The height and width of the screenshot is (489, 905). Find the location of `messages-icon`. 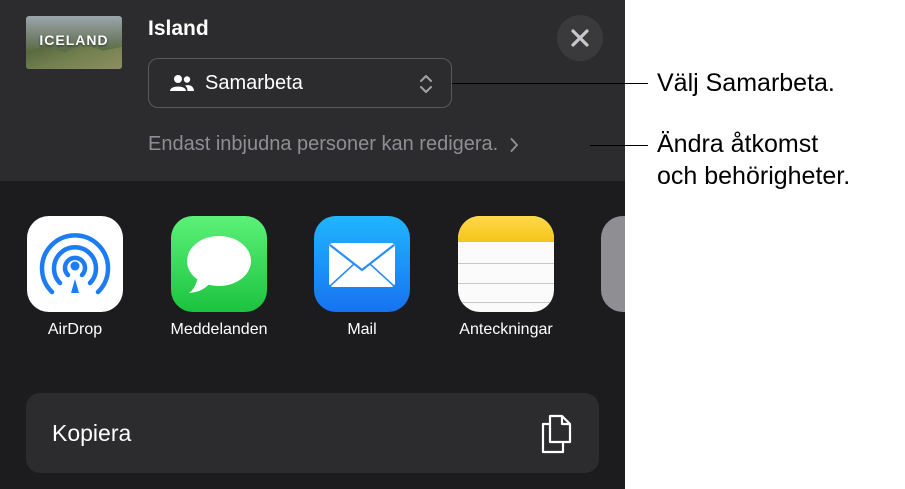

messages-icon is located at coordinates (219, 264).